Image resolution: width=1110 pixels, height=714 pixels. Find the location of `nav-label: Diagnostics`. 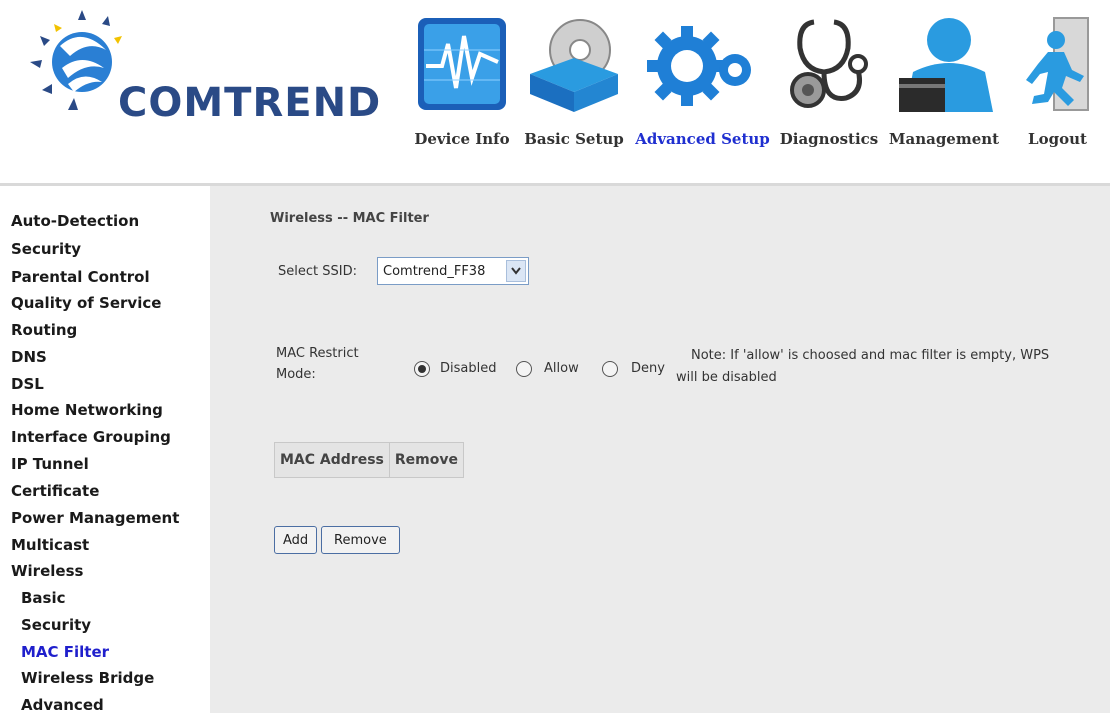

nav-label: Diagnostics is located at coordinates (829, 139).